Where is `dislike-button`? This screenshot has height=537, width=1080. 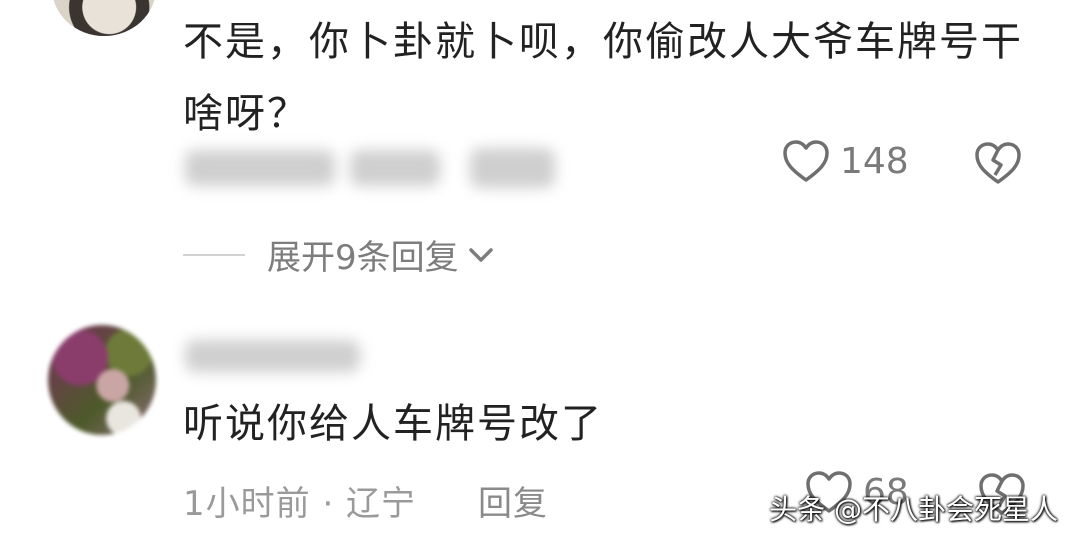
dislike-button is located at coordinates (998, 163).